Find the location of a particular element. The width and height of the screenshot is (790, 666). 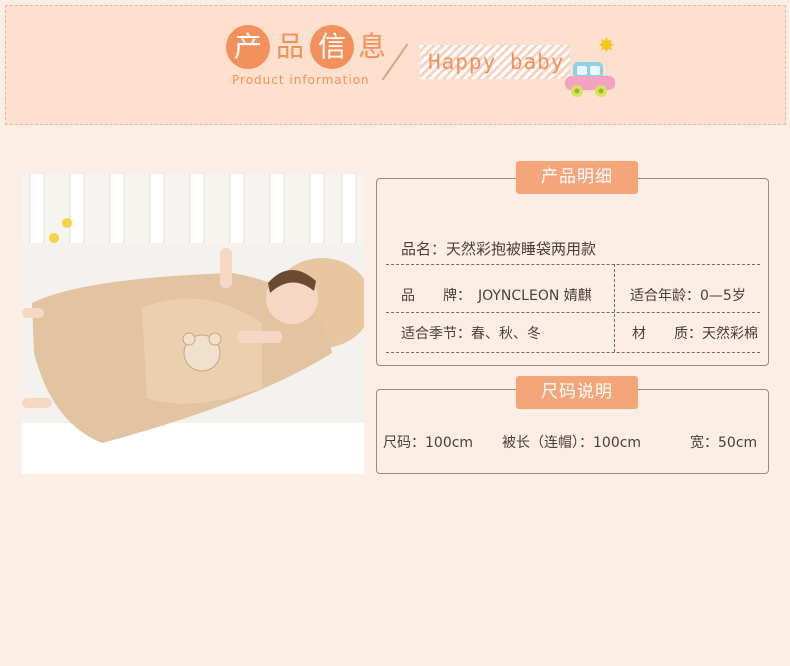

product-name: 品名：天然彩抱被睡袋两用款 is located at coordinates (499, 249).